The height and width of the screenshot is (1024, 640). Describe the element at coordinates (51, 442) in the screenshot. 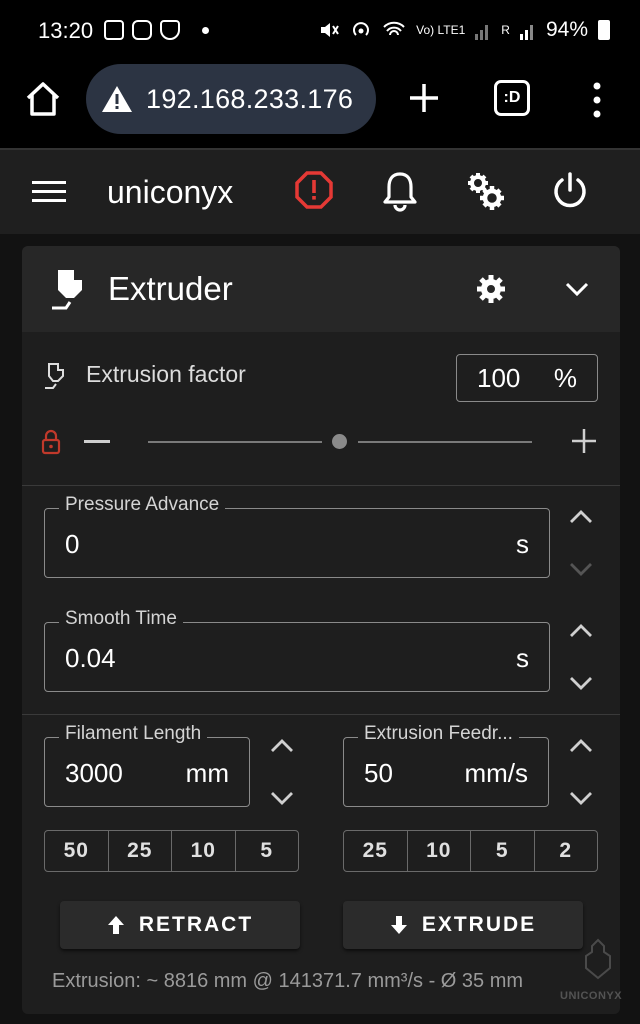

I see `lock-icon` at that location.